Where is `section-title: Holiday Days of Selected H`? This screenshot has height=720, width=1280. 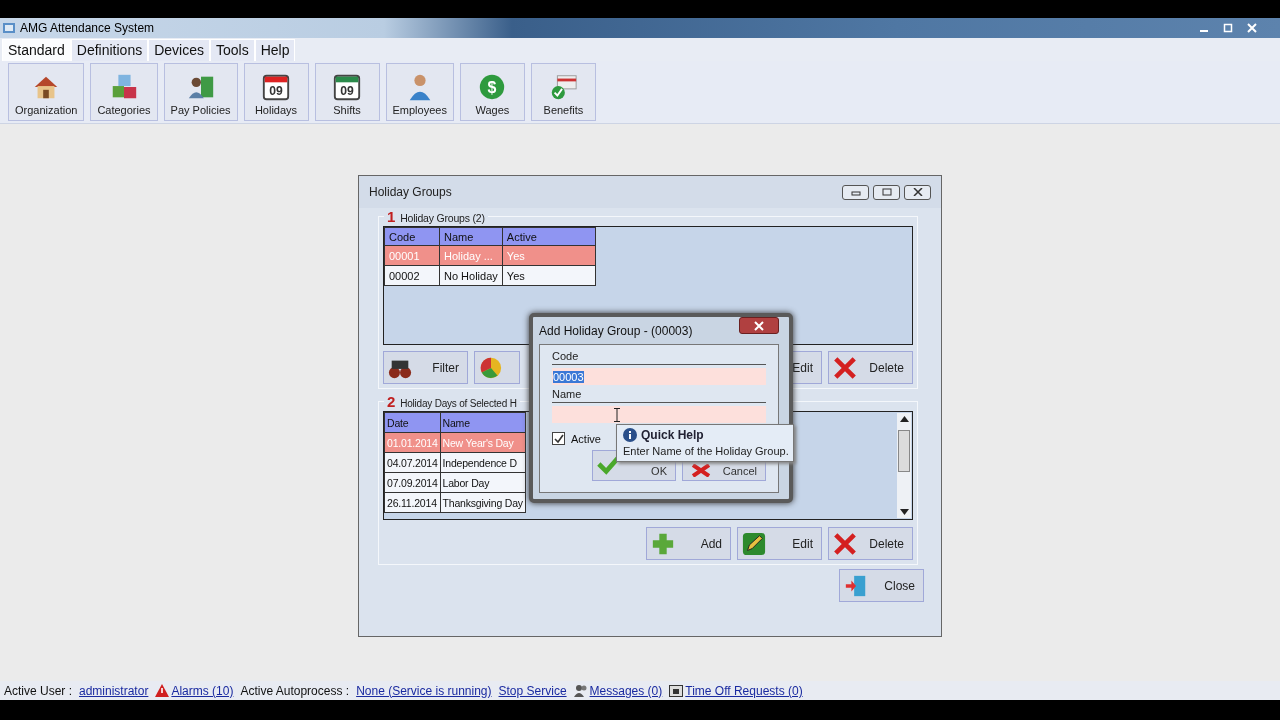
section-title: Holiday Days of Selected H is located at coordinates (458, 403).